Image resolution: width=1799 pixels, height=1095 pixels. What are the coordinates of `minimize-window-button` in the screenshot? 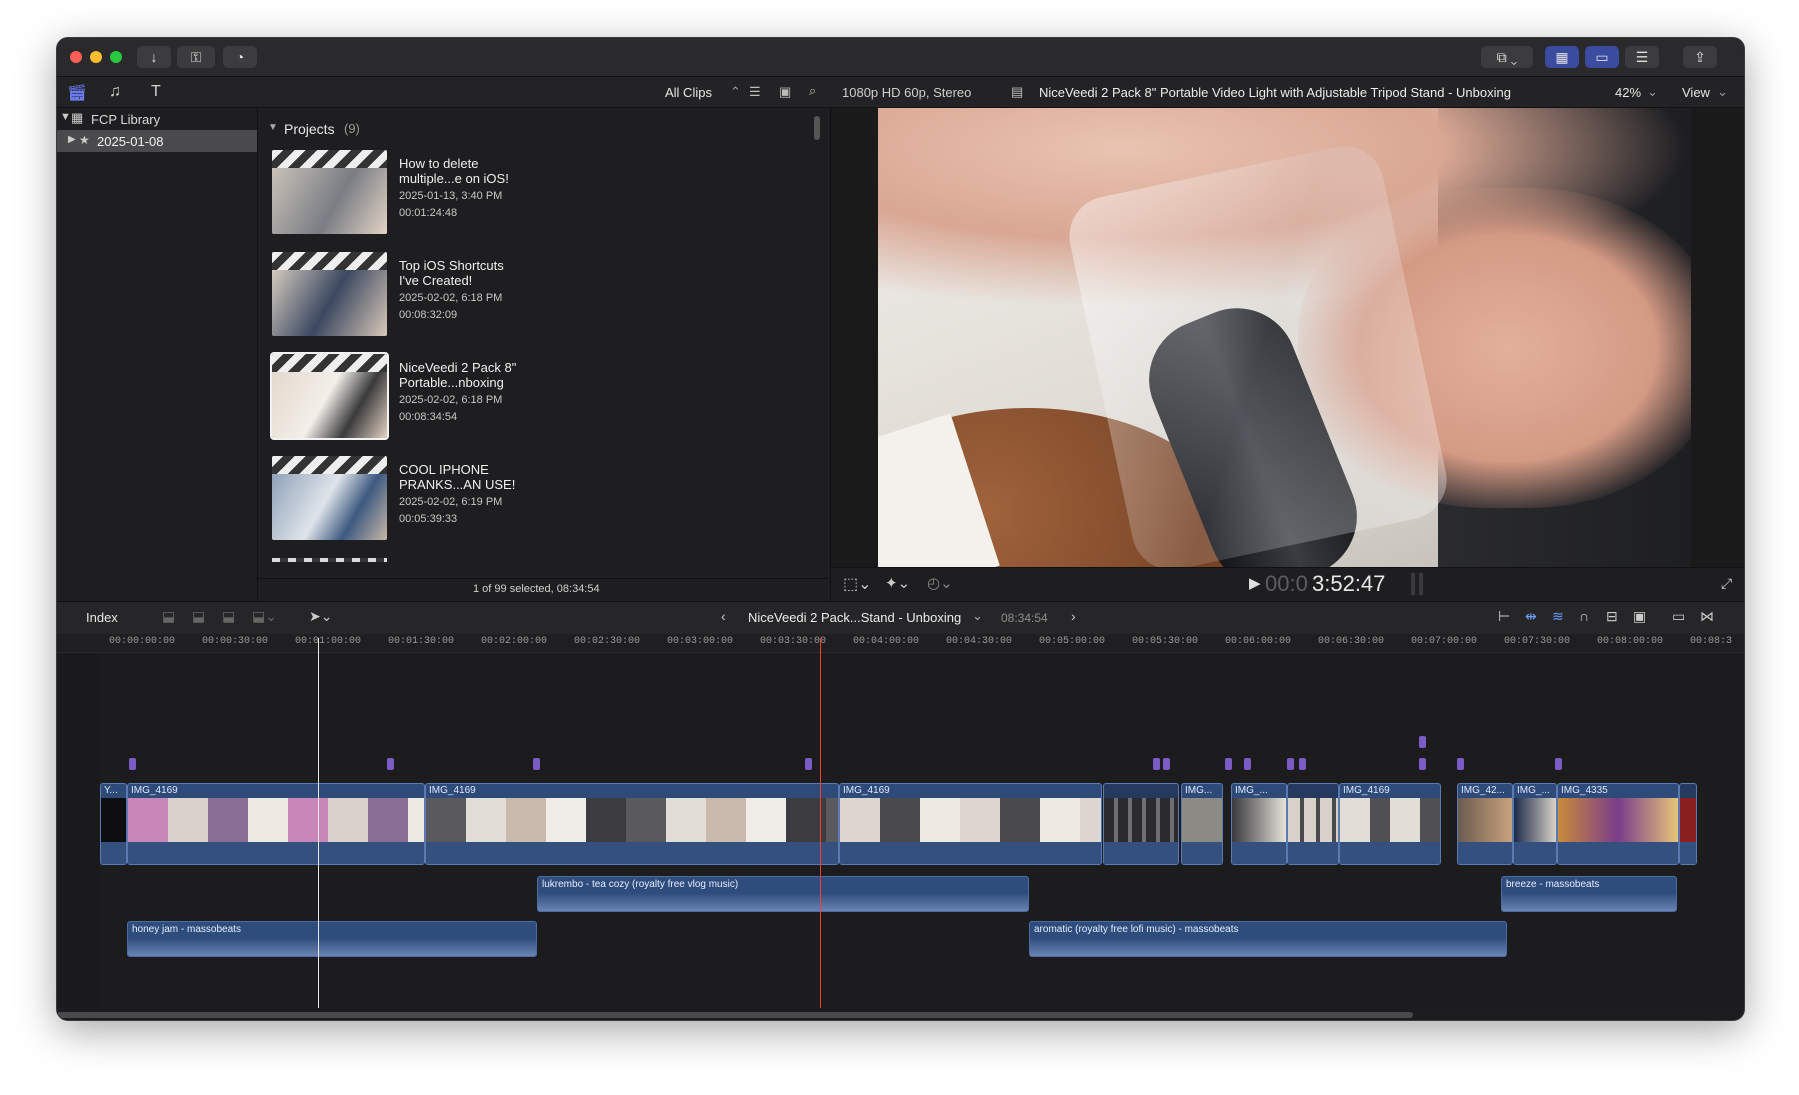 It's located at (96, 57).